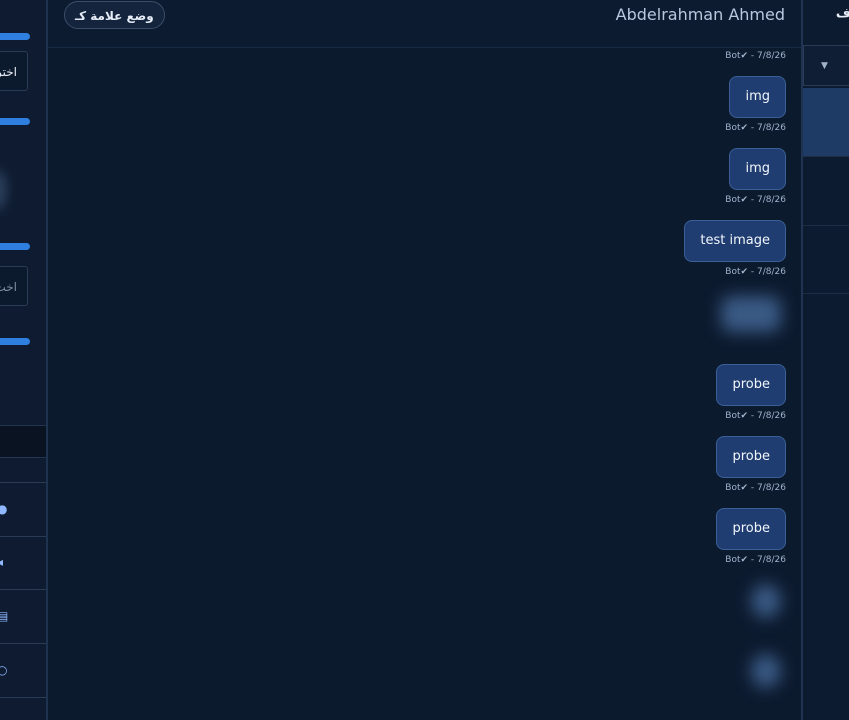 The width and height of the screenshot is (849, 720). I want to click on select-field: اختر, so click(14, 71).